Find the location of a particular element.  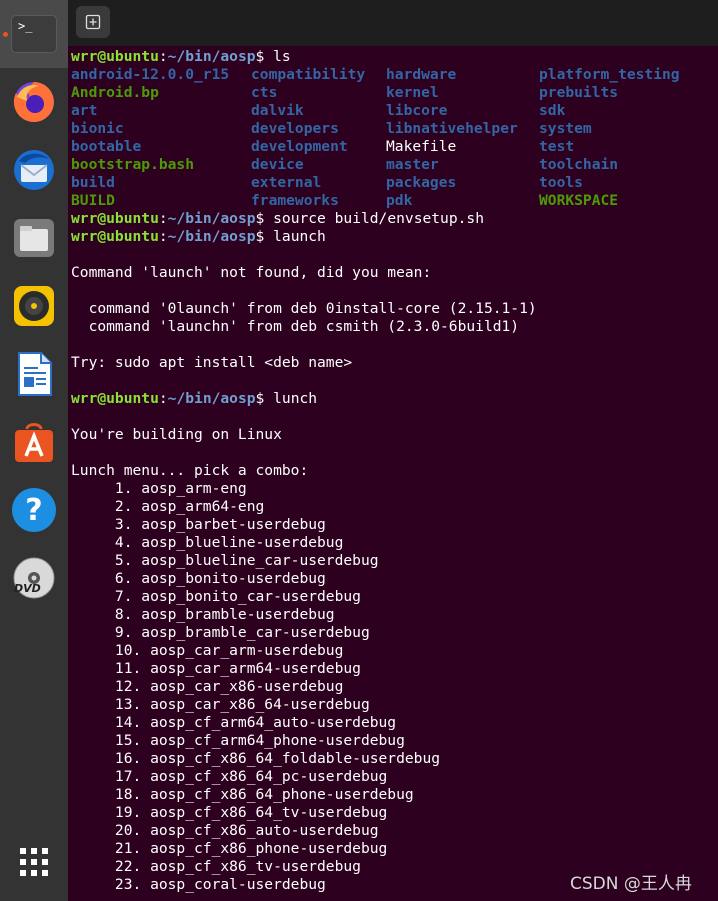

ubuntu-software-icon is located at coordinates (34, 442).